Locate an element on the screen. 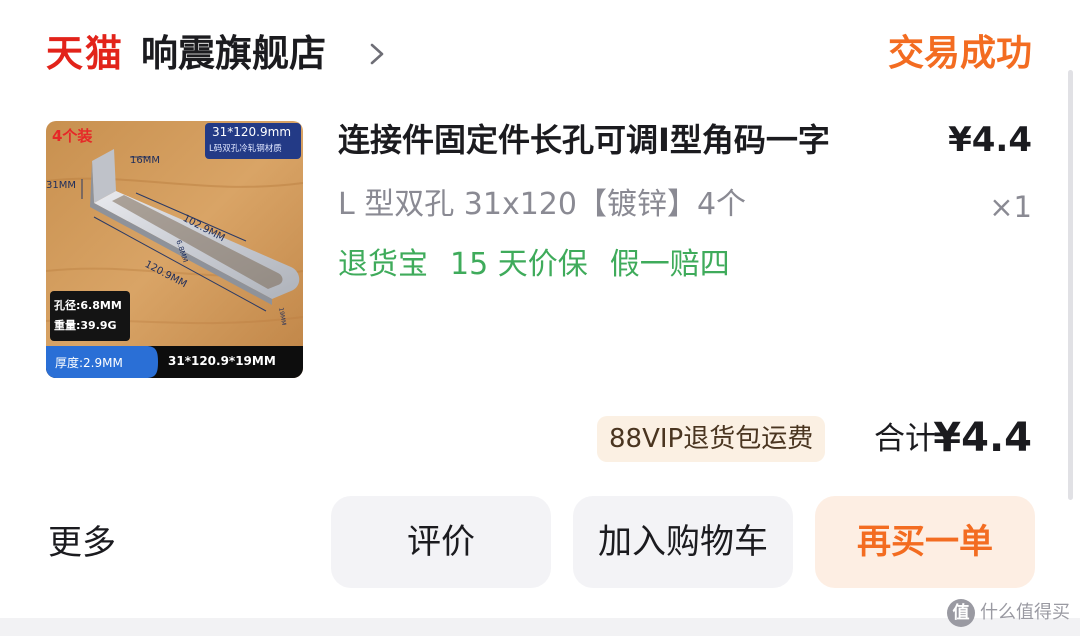  chevron-right-icon is located at coordinates (377, 54).